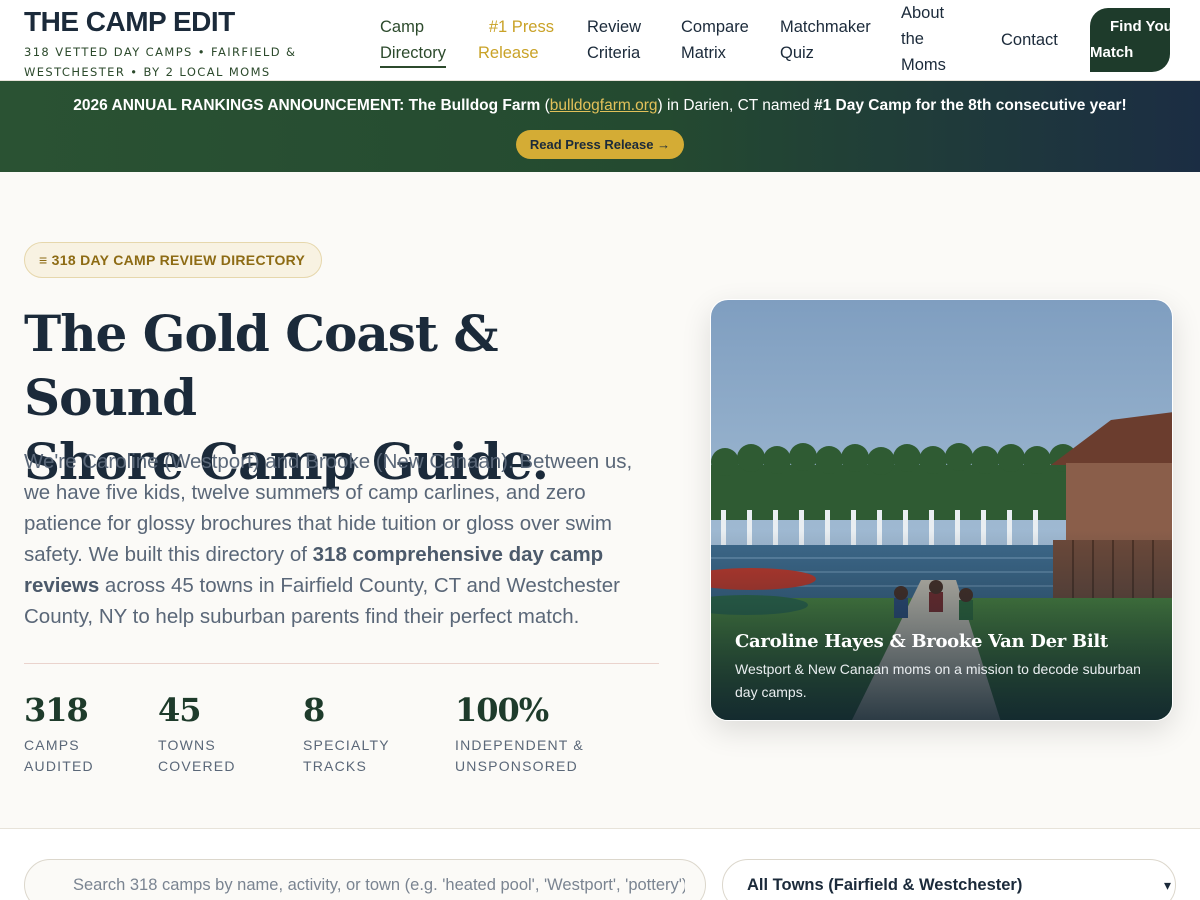 Image resolution: width=1200 pixels, height=900 pixels. Describe the element at coordinates (703, 53) in the screenshot. I see `nav-label: Matrix` at that location.